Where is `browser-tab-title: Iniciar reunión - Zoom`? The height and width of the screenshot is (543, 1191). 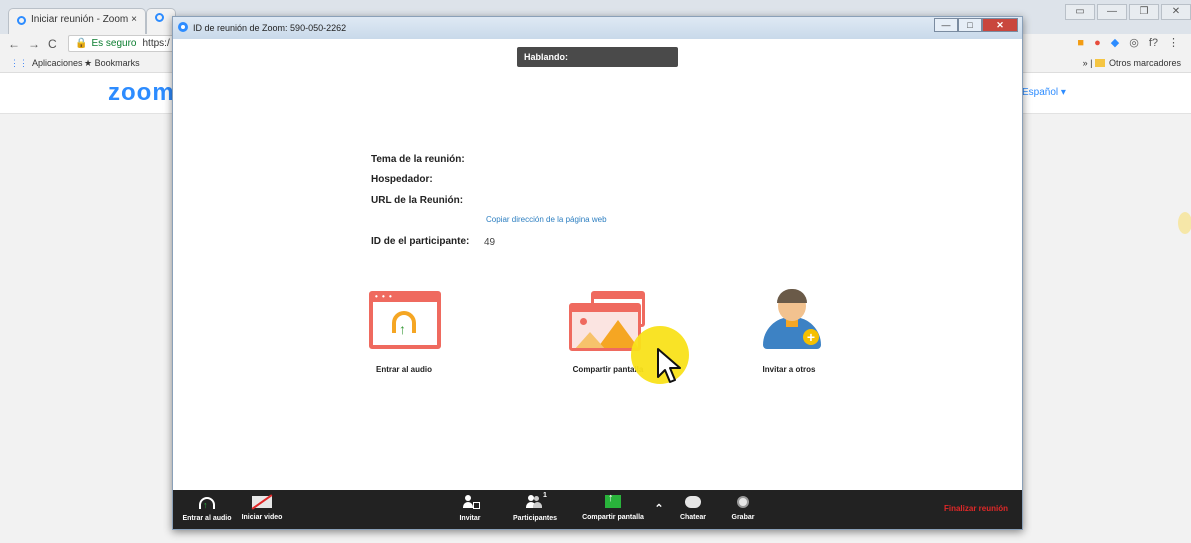
browser-tab-title: Iniciar reunión - Zoom is located at coordinates (80, 19).